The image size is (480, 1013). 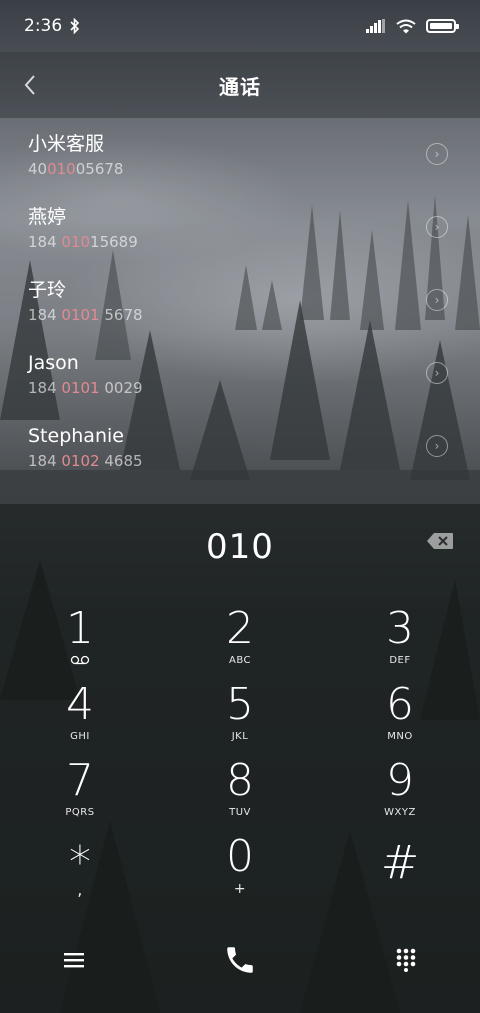 I want to click on contact-number: 184 01015689, so click(x=254, y=242).